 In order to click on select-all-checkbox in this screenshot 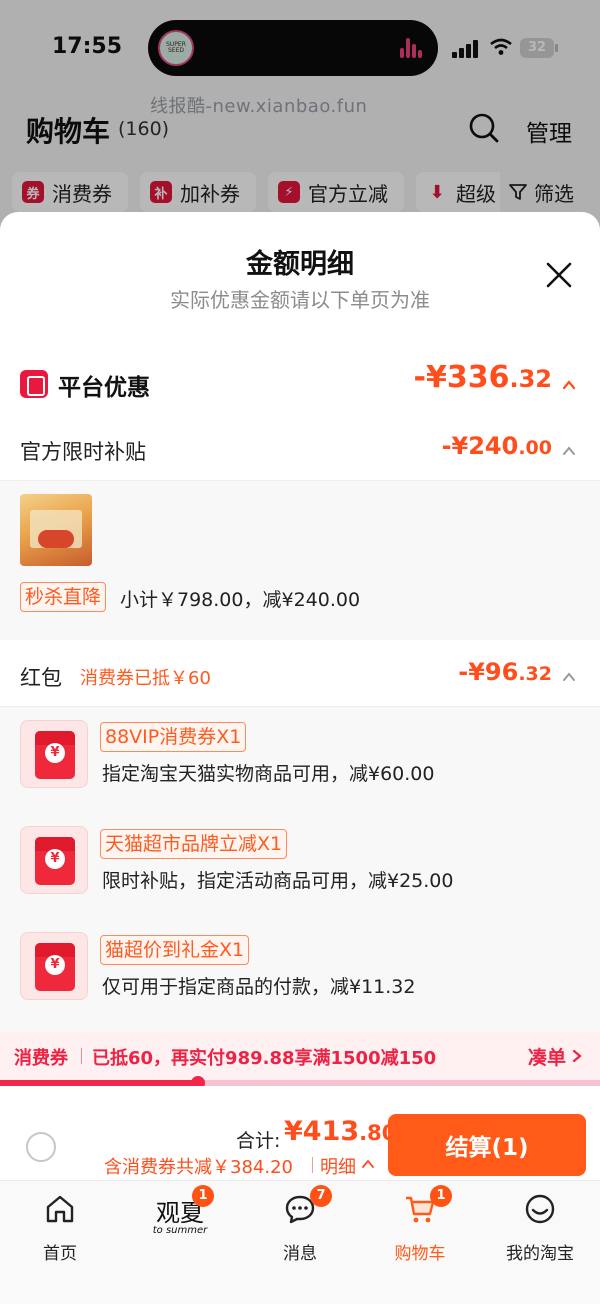, I will do `click(41, 1147)`.